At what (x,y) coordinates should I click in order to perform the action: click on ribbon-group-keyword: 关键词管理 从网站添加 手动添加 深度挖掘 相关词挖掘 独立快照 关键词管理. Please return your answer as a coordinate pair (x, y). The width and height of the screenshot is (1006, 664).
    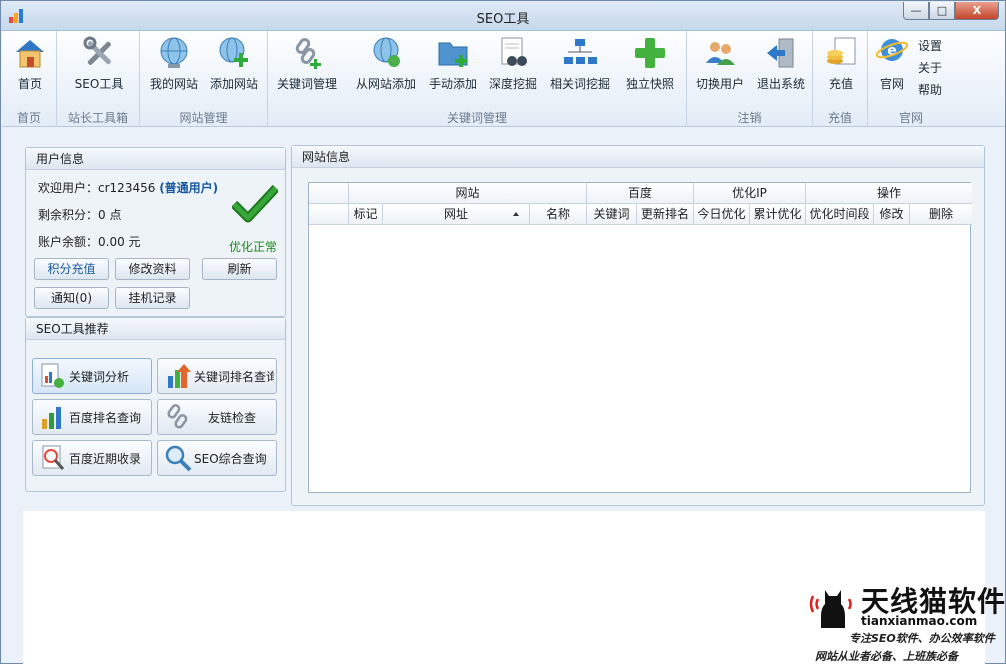
    Looking at the image, I should click on (477, 79).